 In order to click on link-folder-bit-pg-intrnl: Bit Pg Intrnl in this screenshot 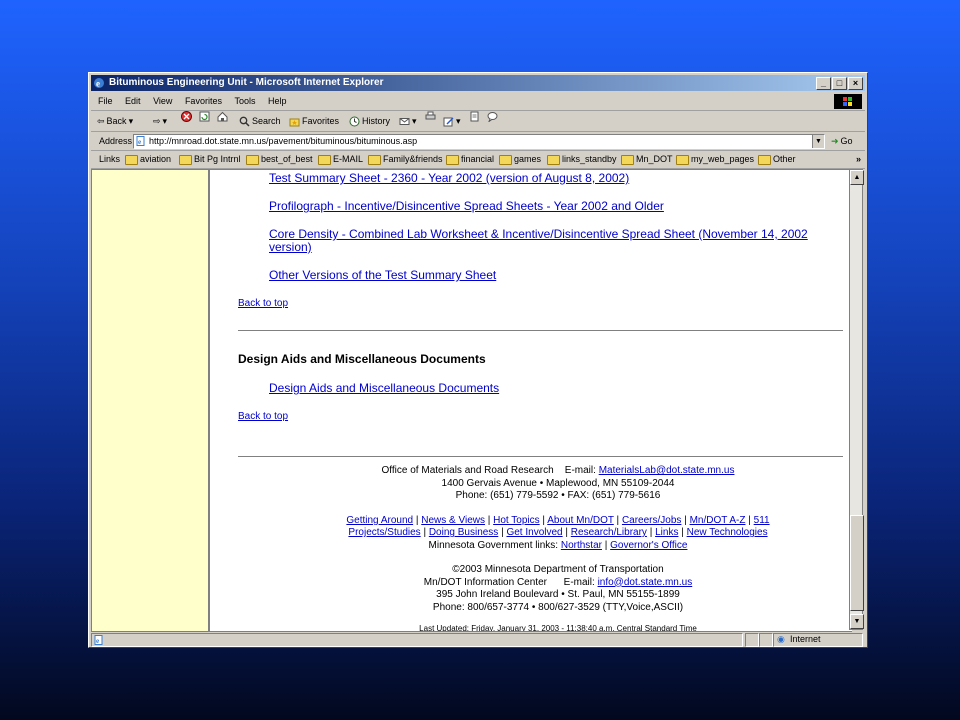, I will do `click(210, 159)`.